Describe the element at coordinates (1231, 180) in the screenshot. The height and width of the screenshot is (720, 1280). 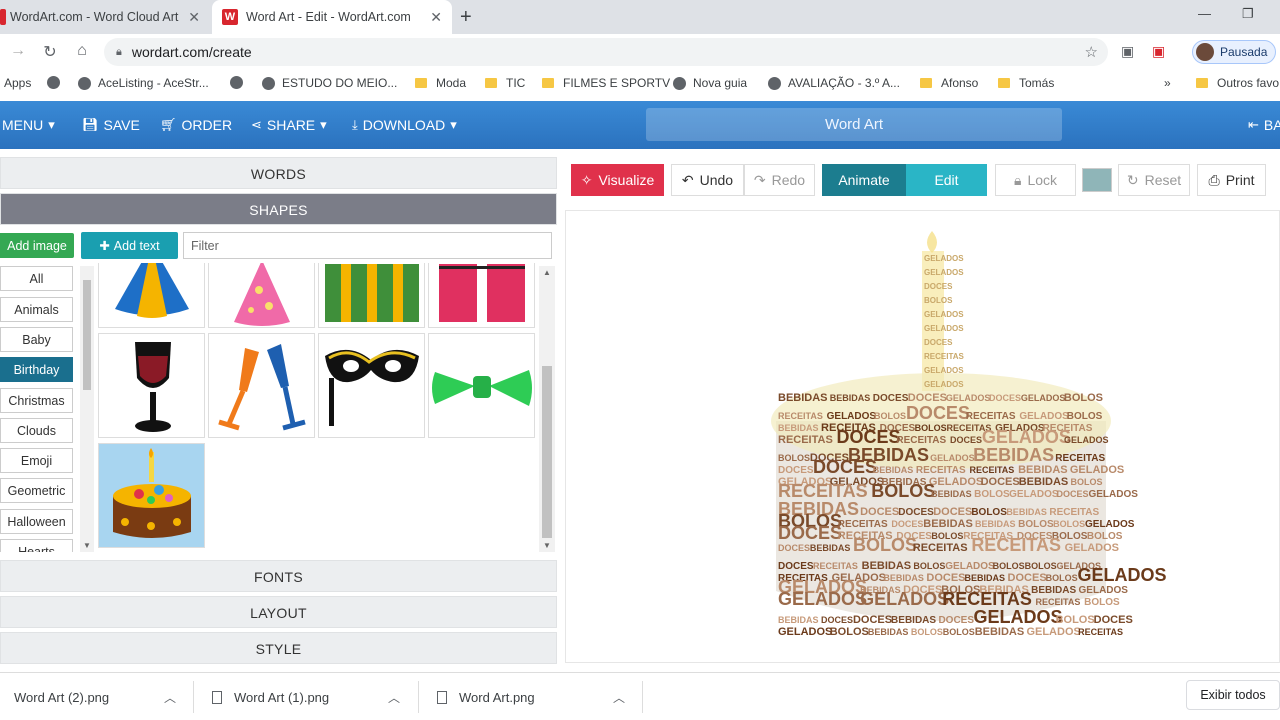
I see `print-button: ⎙ Print` at that location.